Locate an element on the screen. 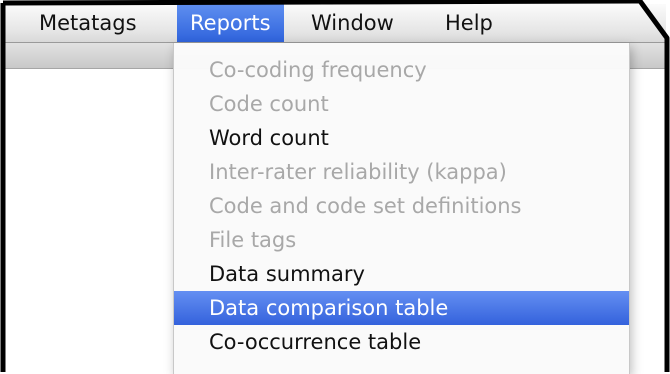 The image size is (670, 374). menu-item-inter-rater-reliability: Inter-rater reliability (kappa) is located at coordinates (358, 172).